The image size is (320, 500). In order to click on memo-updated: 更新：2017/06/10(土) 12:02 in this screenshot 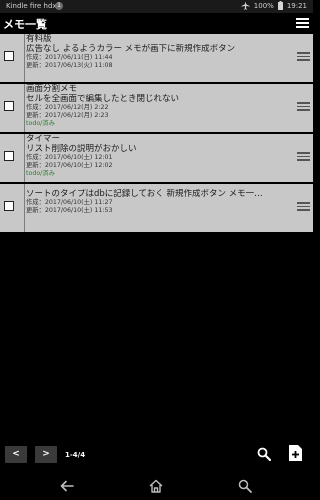, I will do `click(69, 165)`.